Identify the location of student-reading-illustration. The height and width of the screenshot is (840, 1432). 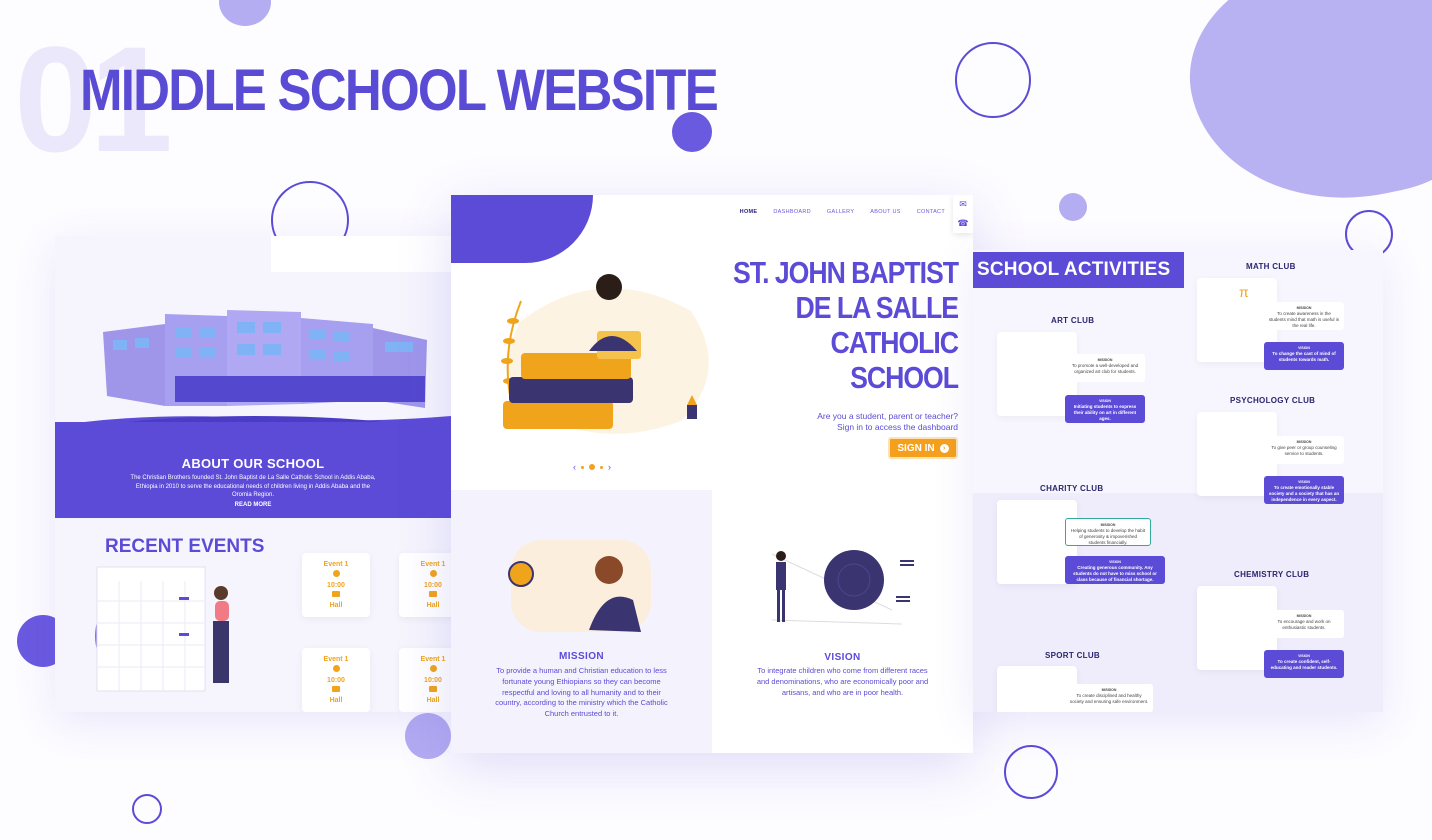
(605, 354).